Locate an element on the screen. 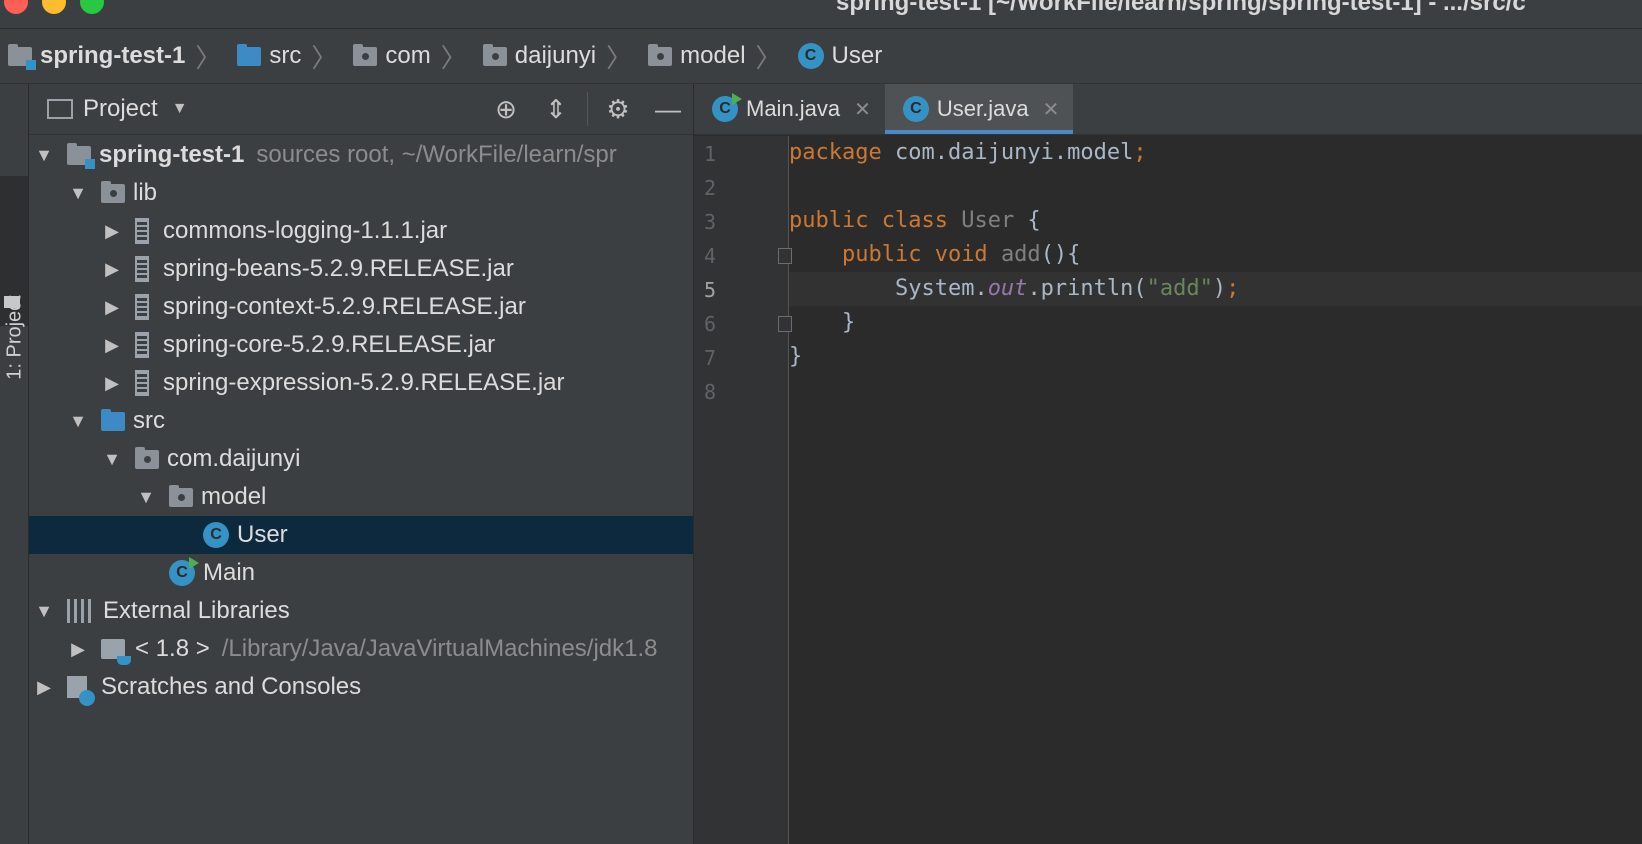 The height and width of the screenshot is (844, 1642). tree-item-jar: ▶ spring-expression-5.2.9.RELEASE.jar is located at coordinates (361, 383).